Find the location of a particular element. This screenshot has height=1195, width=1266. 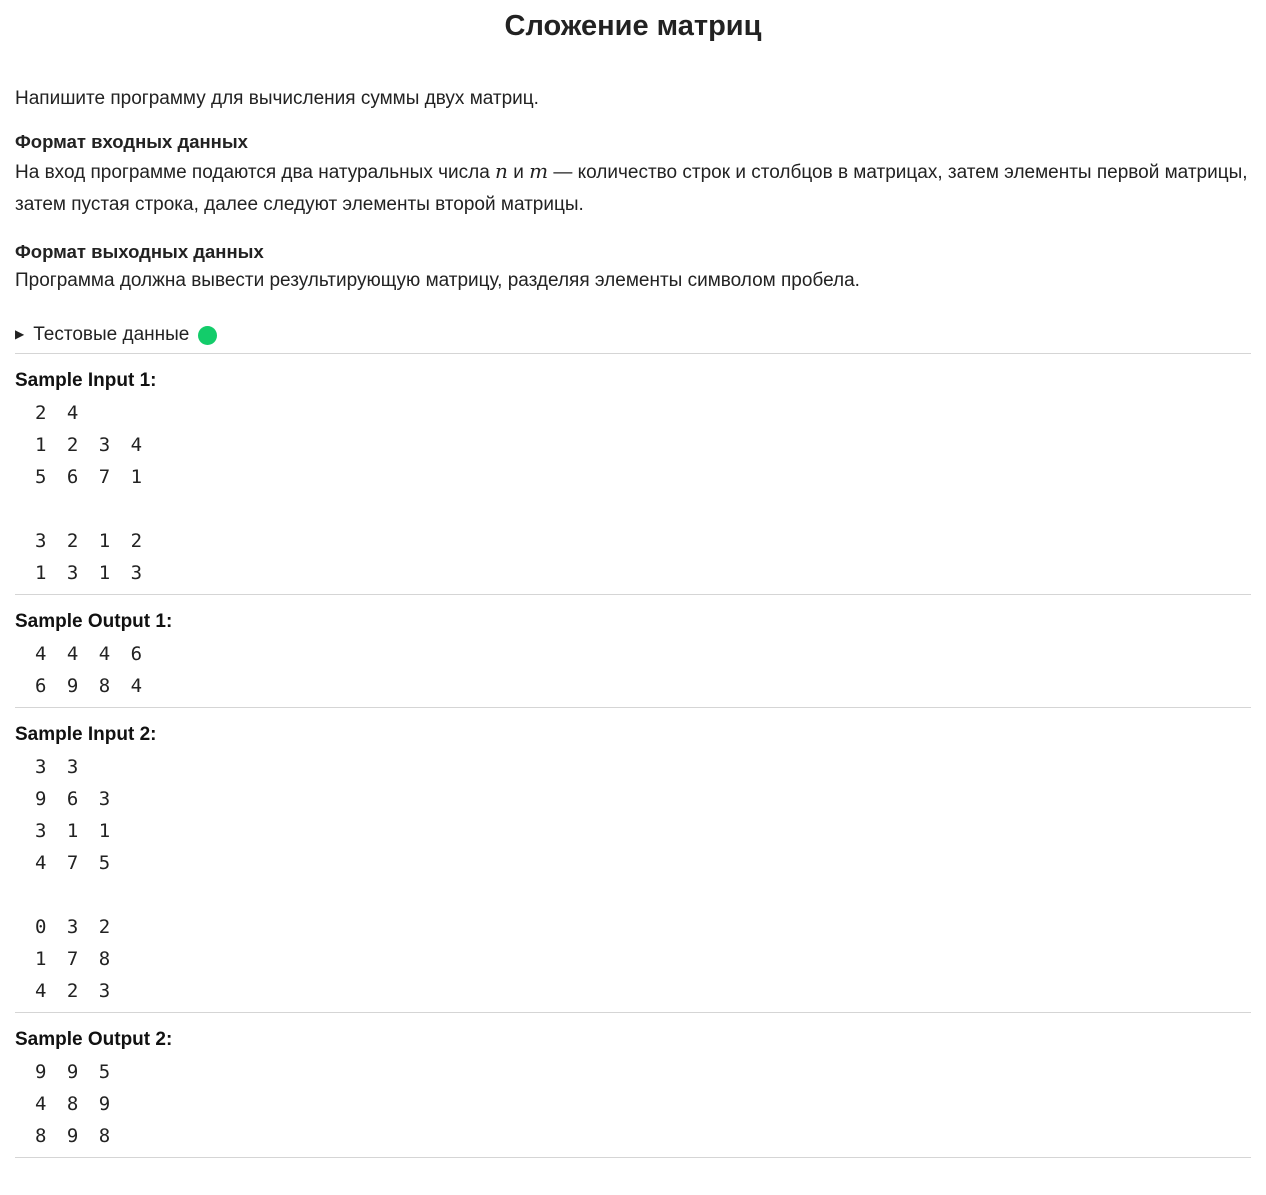

status-dot-icon is located at coordinates (208, 335).